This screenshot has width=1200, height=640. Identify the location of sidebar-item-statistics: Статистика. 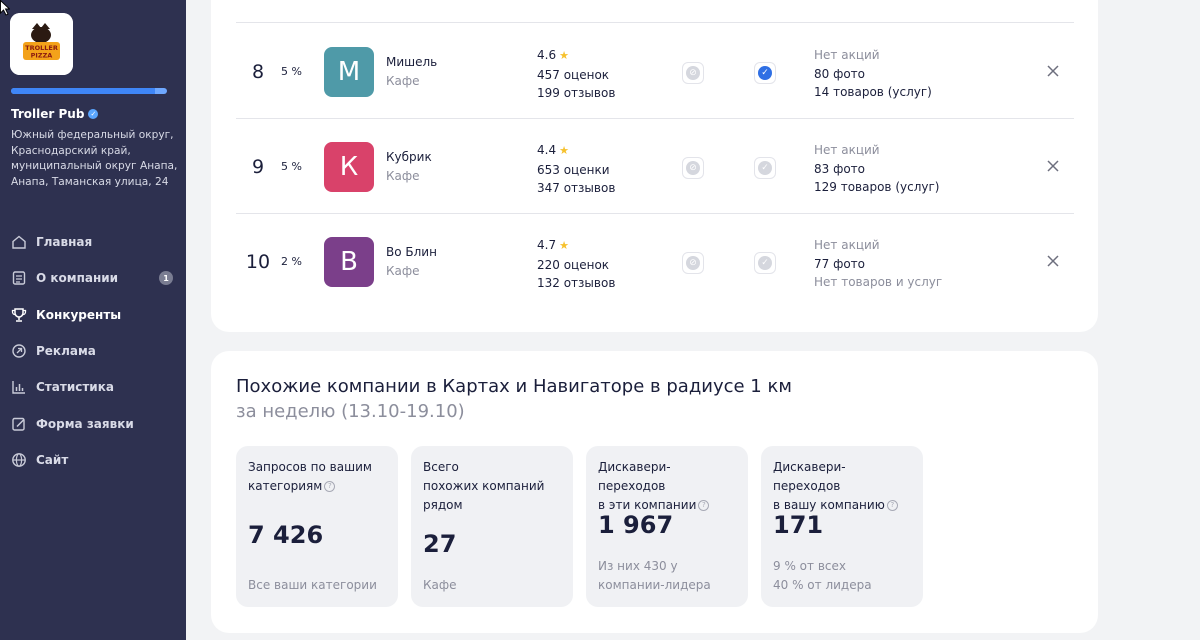
(93, 387).